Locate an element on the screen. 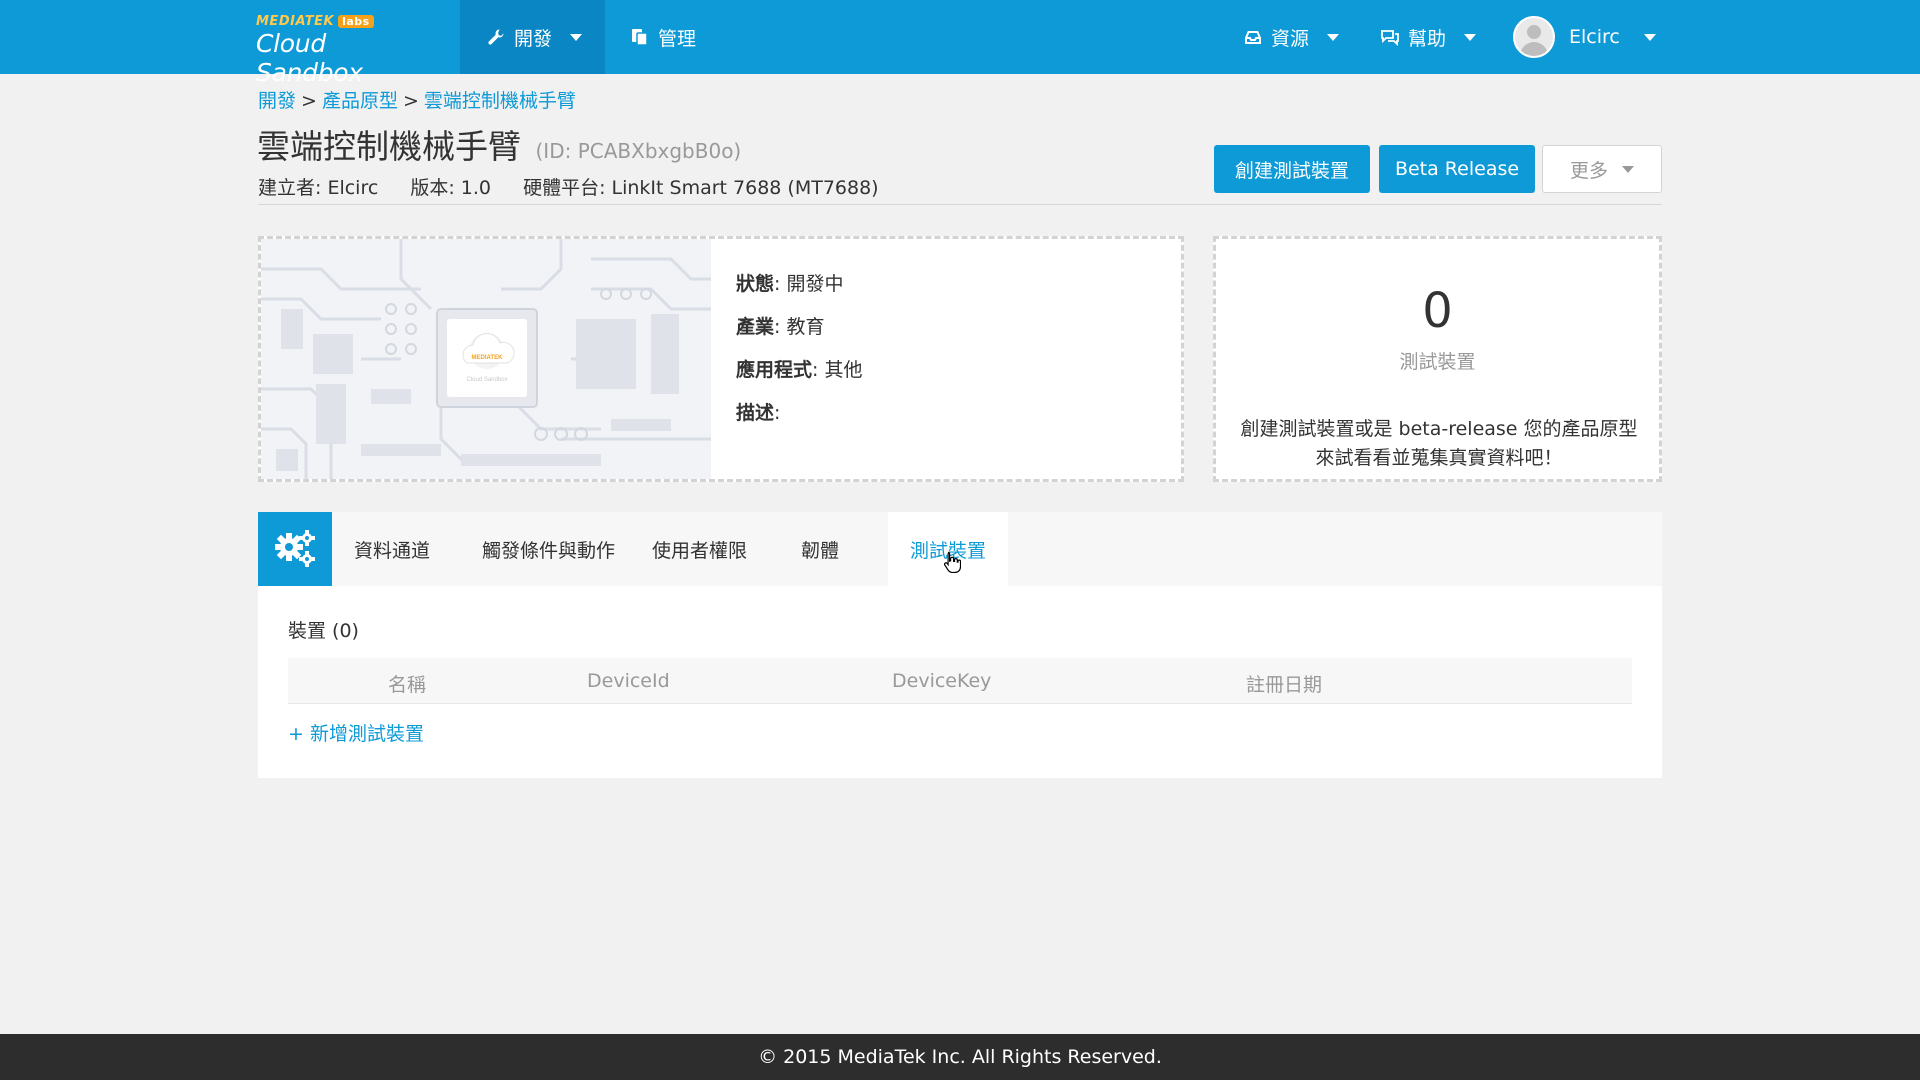  create-test-device-button: 創建測試裝置 is located at coordinates (1292, 169).